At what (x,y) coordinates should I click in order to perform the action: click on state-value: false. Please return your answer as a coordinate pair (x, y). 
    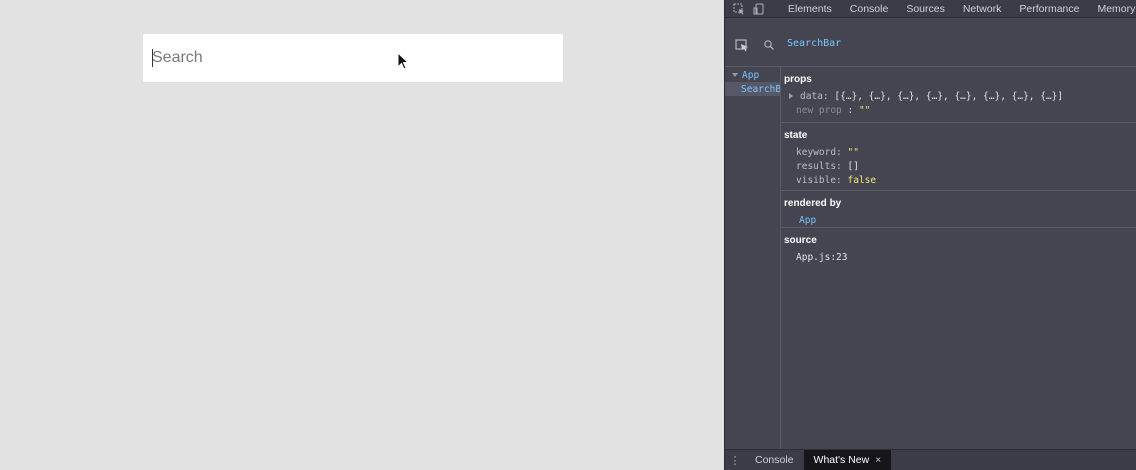
    Looking at the image, I should click on (862, 180).